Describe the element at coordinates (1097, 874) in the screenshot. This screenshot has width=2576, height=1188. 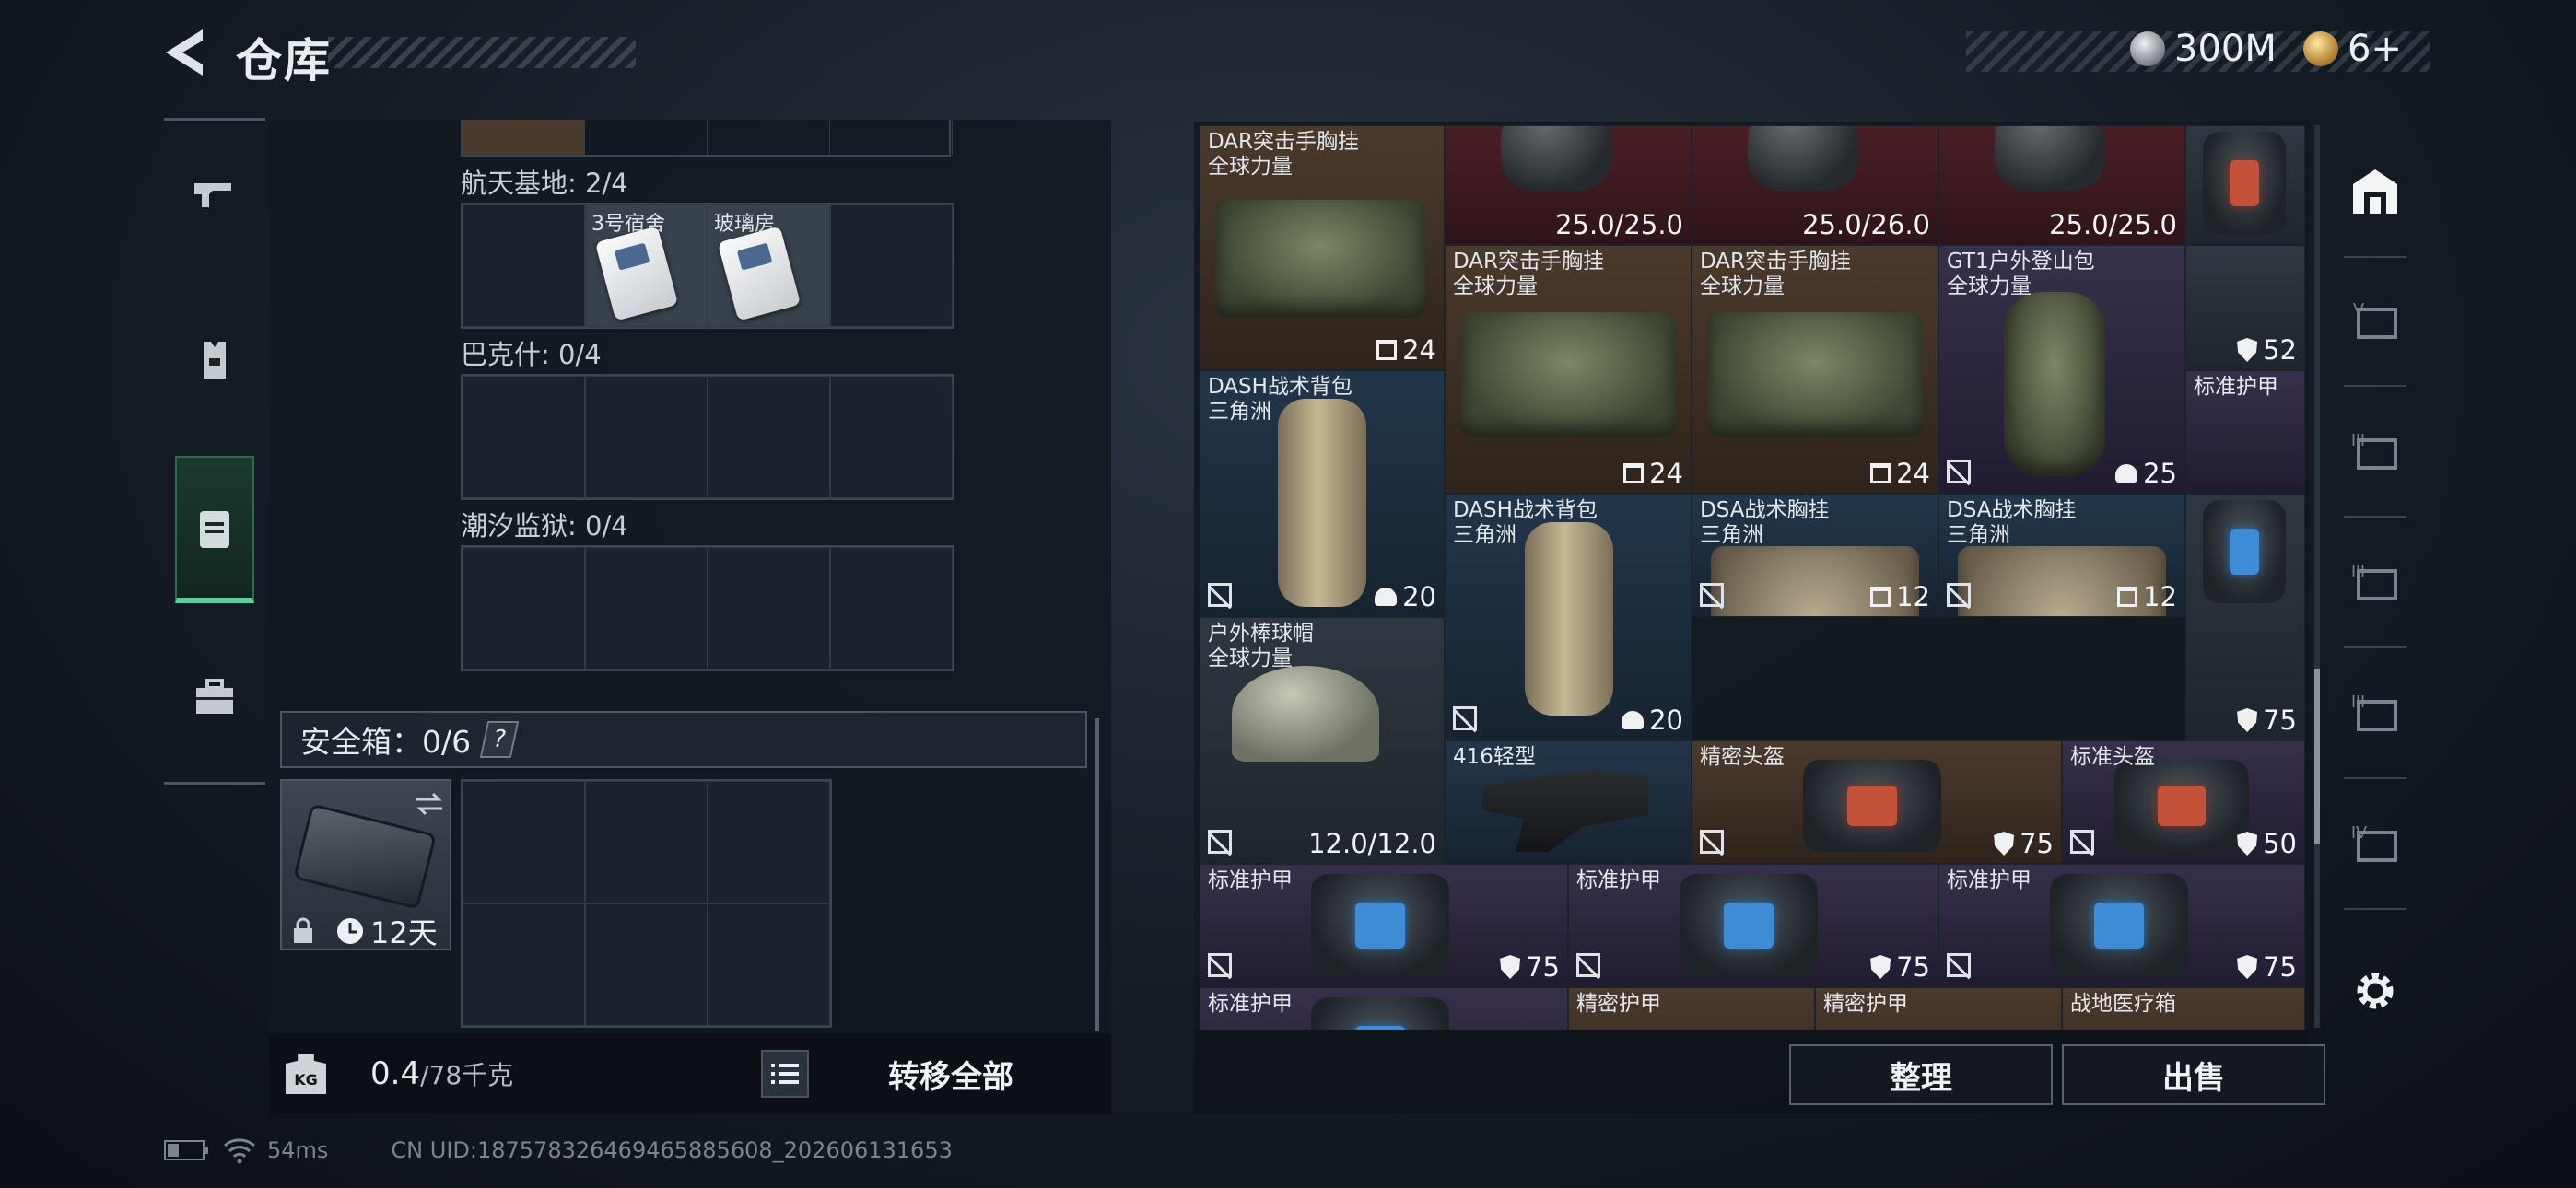
I see `left-scrollbar` at that location.